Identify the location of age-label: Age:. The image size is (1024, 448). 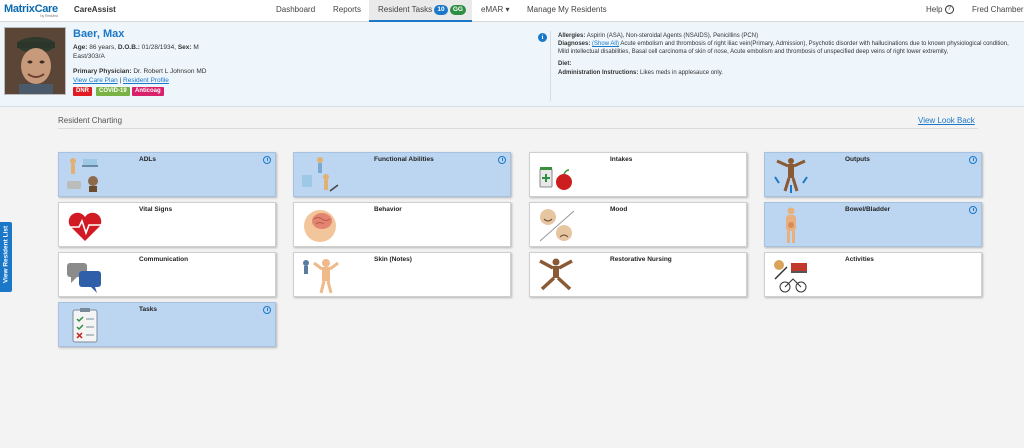
(80, 47).